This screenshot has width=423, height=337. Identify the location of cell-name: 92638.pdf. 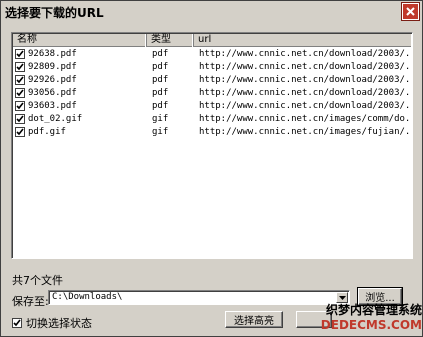
(80, 53).